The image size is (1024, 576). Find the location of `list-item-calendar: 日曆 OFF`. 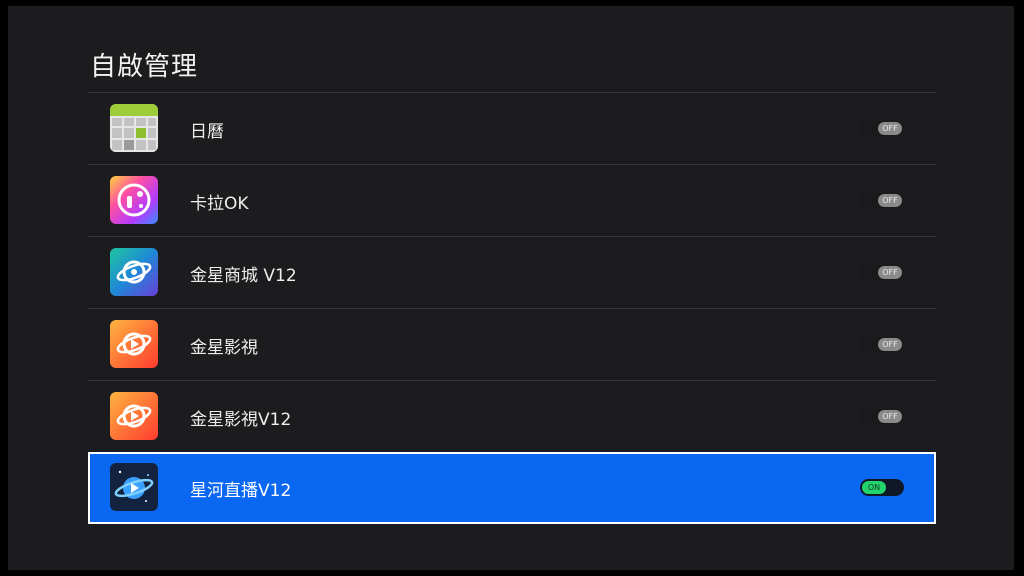

list-item-calendar: 日曆 OFF is located at coordinates (512, 128).